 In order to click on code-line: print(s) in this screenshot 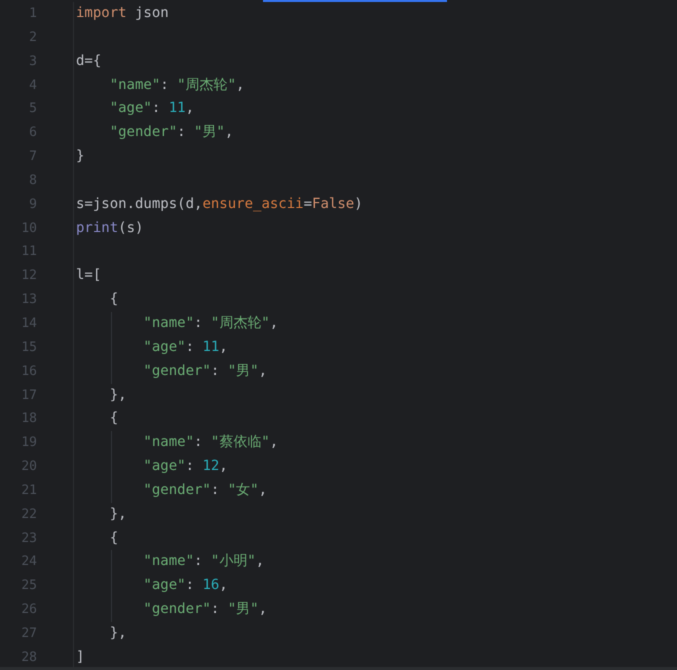, I will do `click(110, 228)`.